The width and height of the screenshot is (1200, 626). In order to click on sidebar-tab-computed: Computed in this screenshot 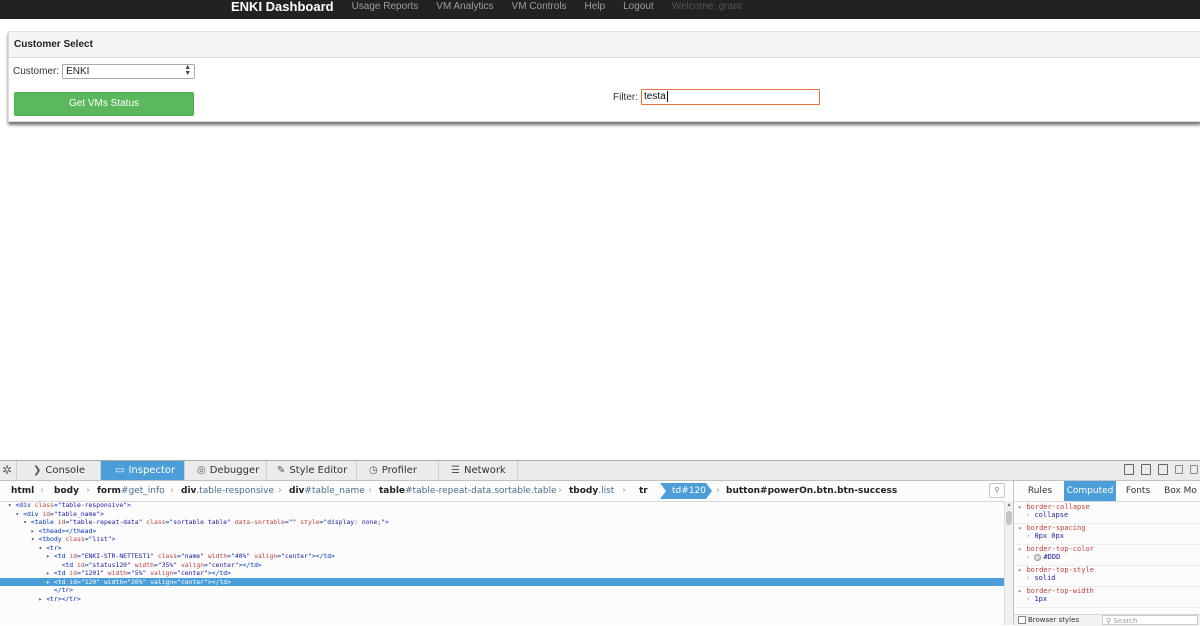, I will do `click(1090, 491)`.